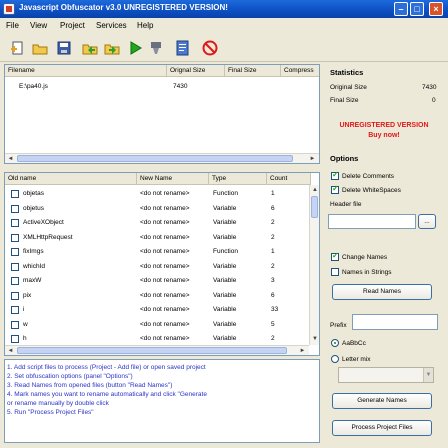 This screenshot has height=448, width=448. I want to click on filter-icon, so click(156, 48).